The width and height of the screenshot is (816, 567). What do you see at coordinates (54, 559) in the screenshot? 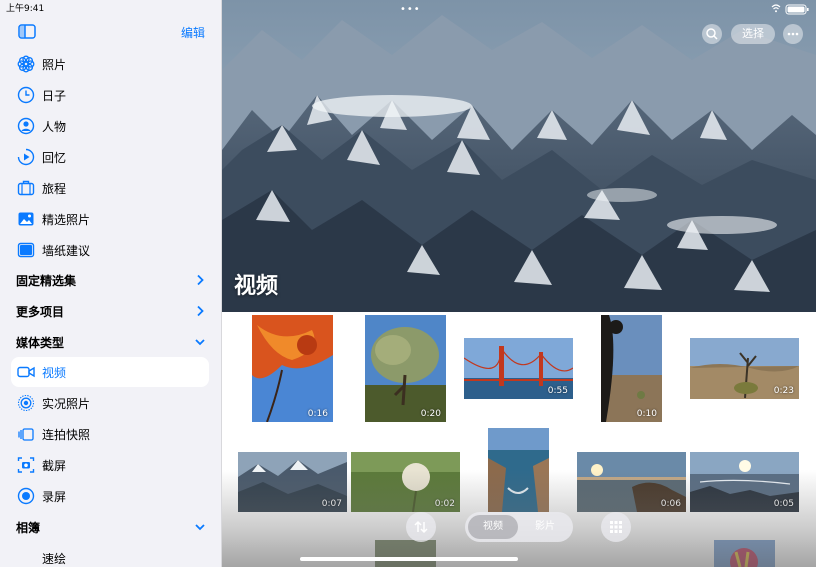
I see `sidebar-item-label: 速绘` at bounding box center [54, 559].